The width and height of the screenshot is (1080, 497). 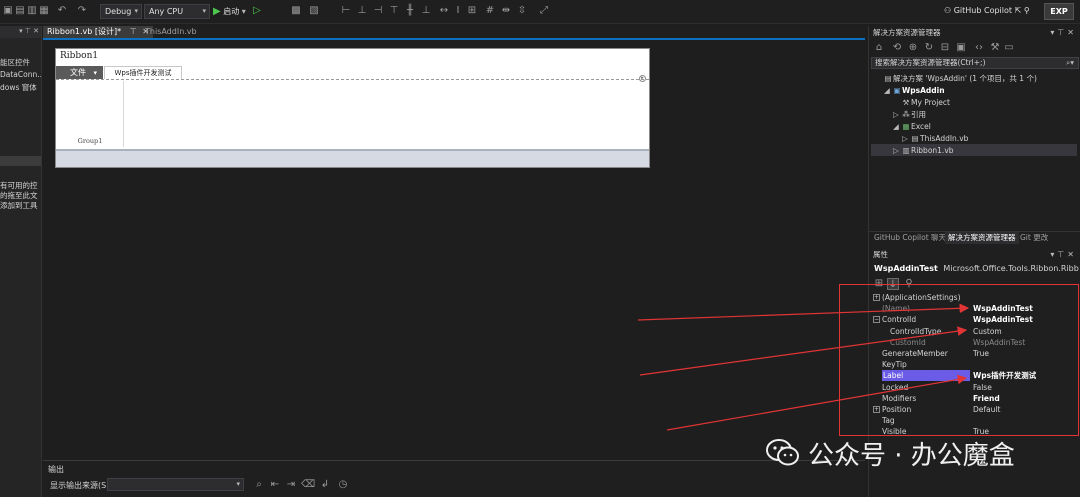 I want to click on show-all-icon: ▣, so click(x=961, y=48).